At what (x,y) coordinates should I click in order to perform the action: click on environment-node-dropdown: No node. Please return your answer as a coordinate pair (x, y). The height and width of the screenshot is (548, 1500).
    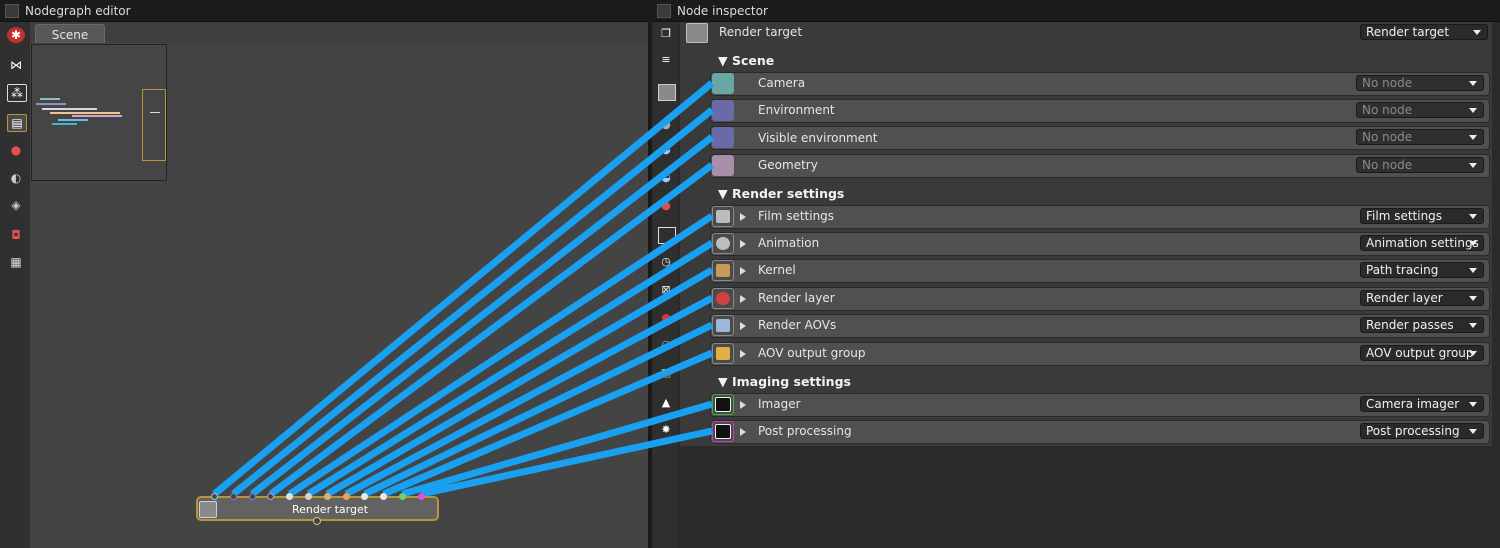
    Looking at the image, I should click on (1420, 110).